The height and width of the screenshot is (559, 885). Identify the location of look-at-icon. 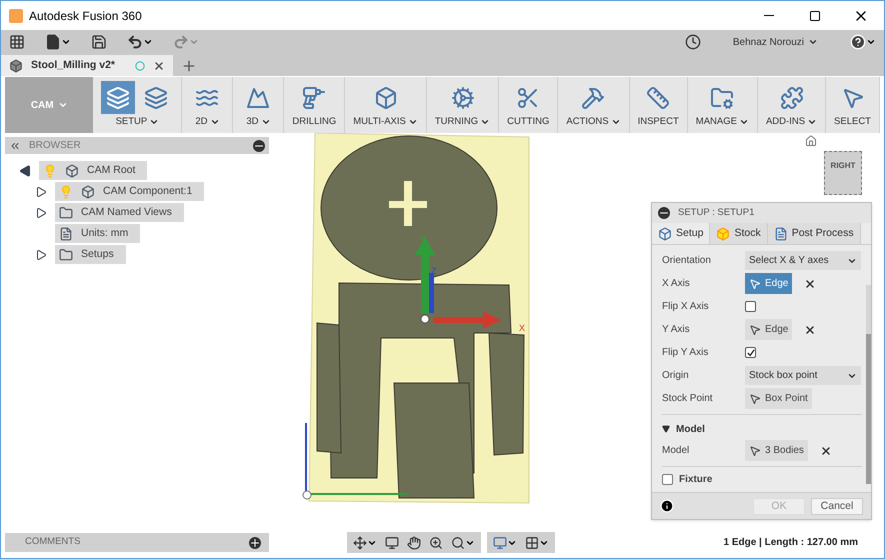
(392, 543).